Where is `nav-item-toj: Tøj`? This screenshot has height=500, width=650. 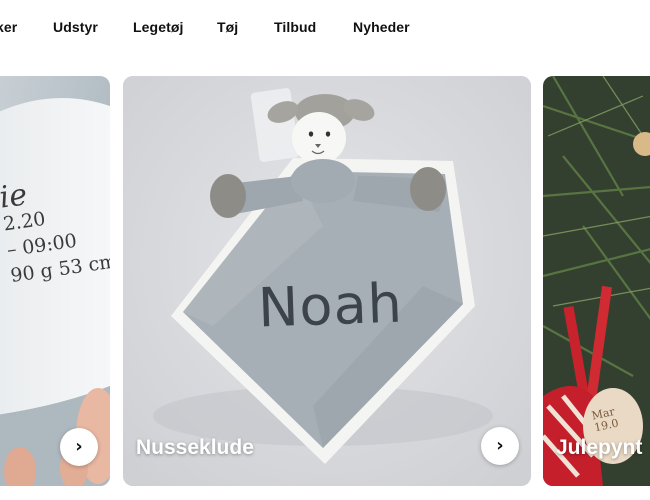
nav-item-toj: Tøj is located at coordinates (227, 27).